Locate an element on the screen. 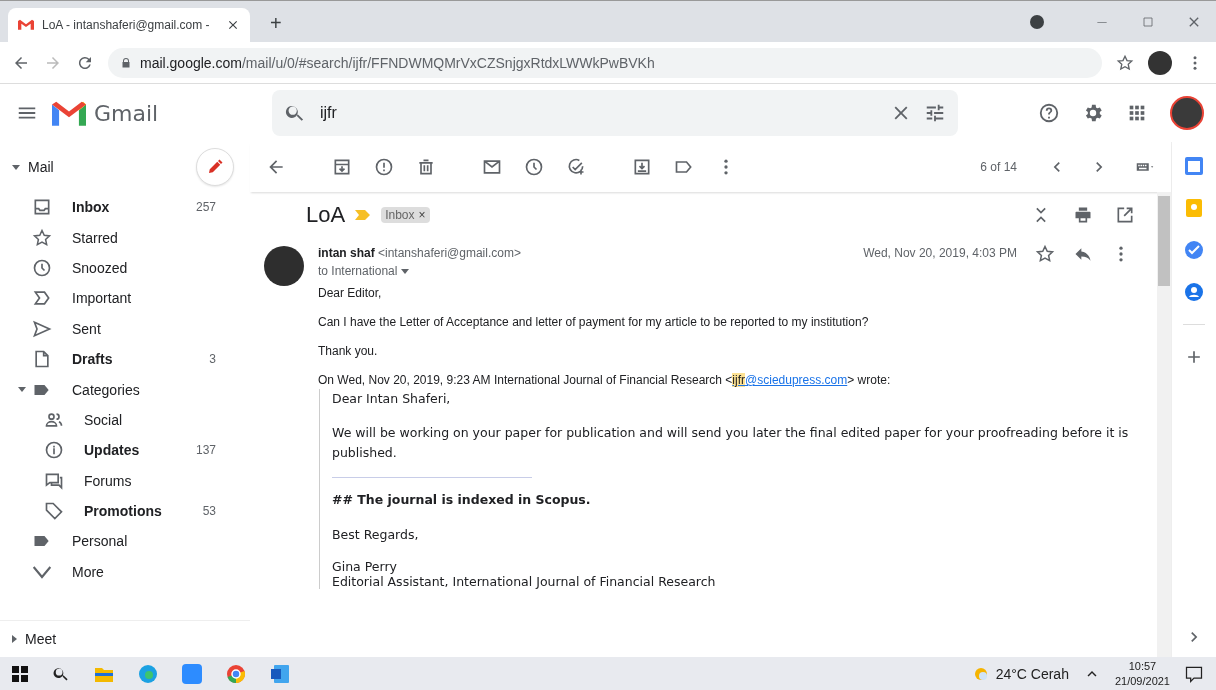 The image size is (1216, 690). lock-icon is located at coordinates (126, 62).